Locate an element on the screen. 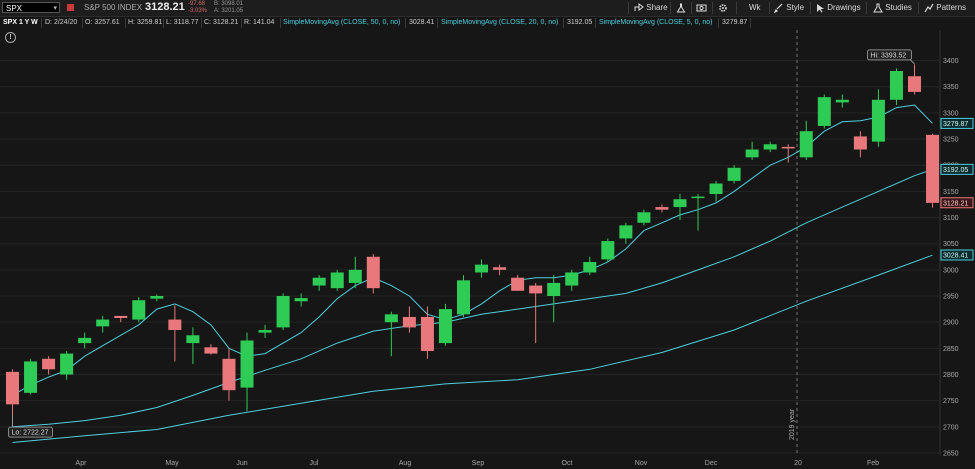 Image resolution: width=975 pixels, height=469 pixels. time-tick-label: Jun is located at coordinates (241, 463).